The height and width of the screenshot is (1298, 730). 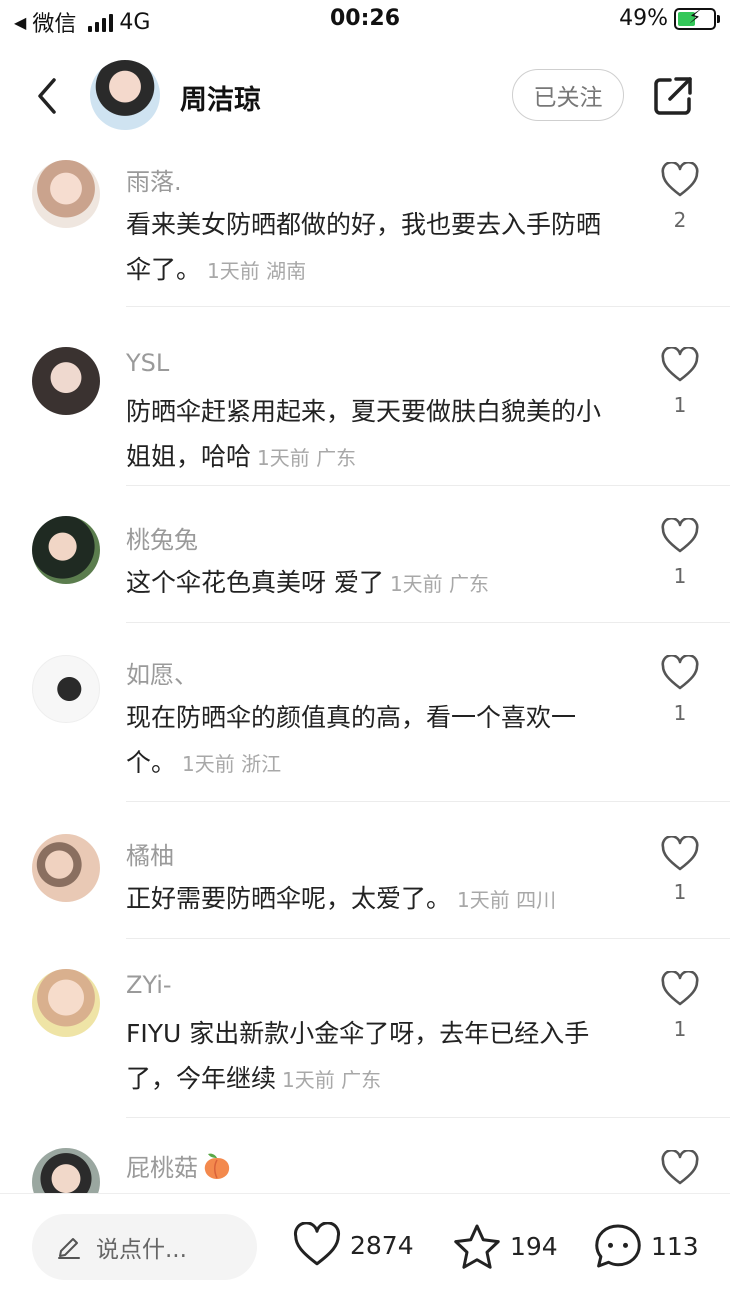 What do you see at coordinates (365, 1155) in the screenshot?
I see `comment-item: 屁桃菇` at bounding box center [365, 1155].